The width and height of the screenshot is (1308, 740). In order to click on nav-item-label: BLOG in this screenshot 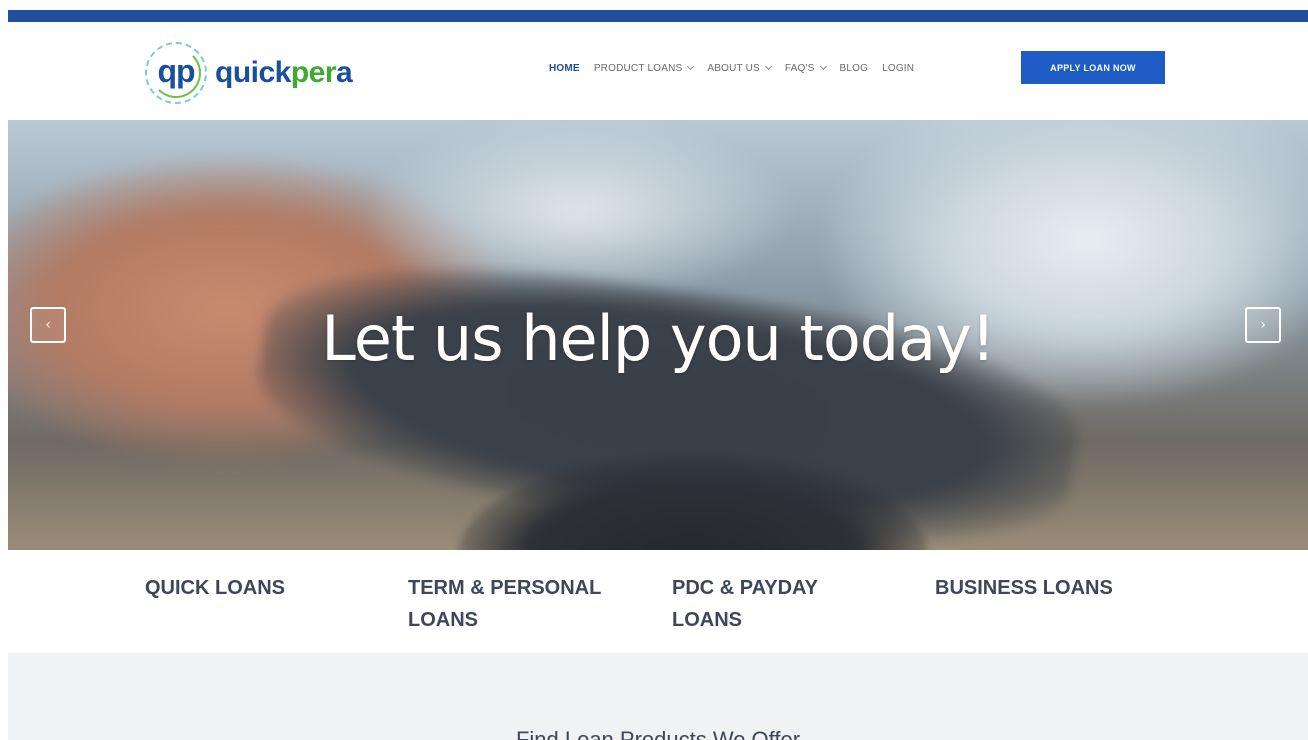, I will do `click(854, 68)`.